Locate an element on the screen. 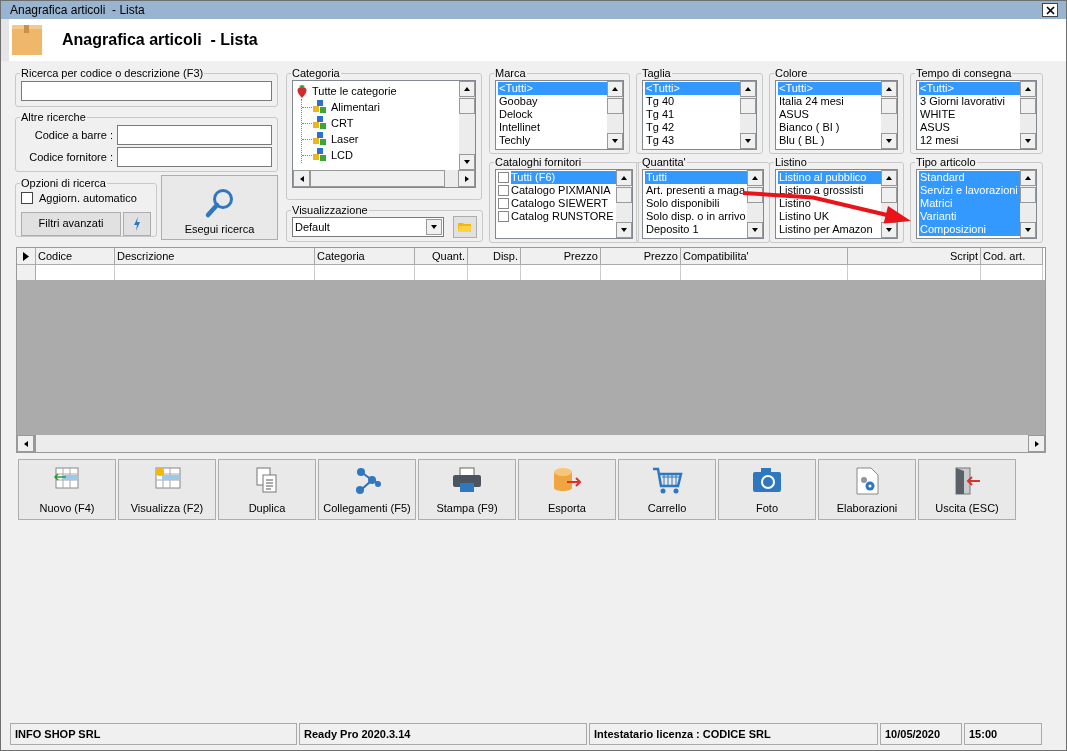  list-item: Listino is located at coordinates (829, 203).